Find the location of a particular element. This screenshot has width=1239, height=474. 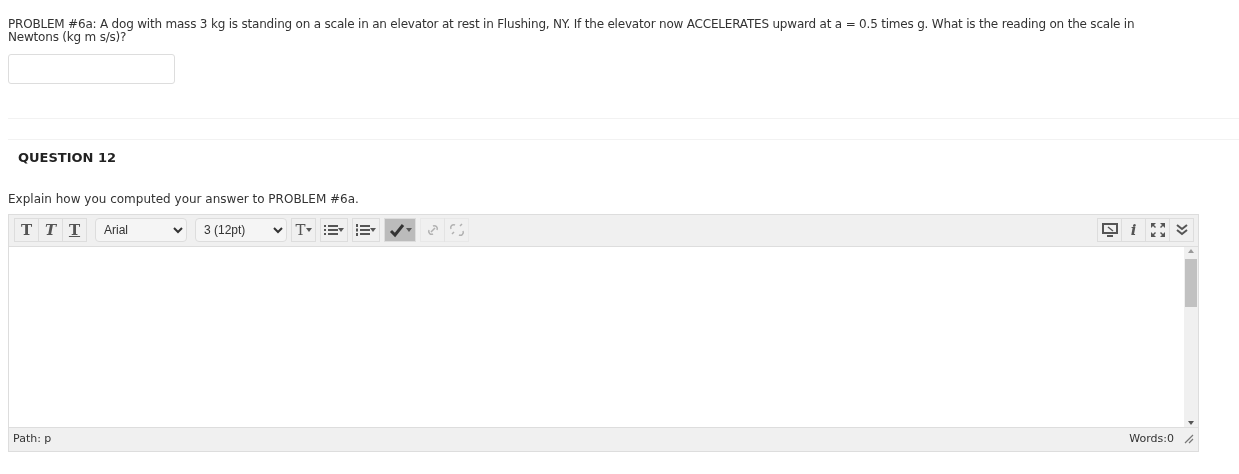

scroll-down-icon is located at coordinates (1191, 422).